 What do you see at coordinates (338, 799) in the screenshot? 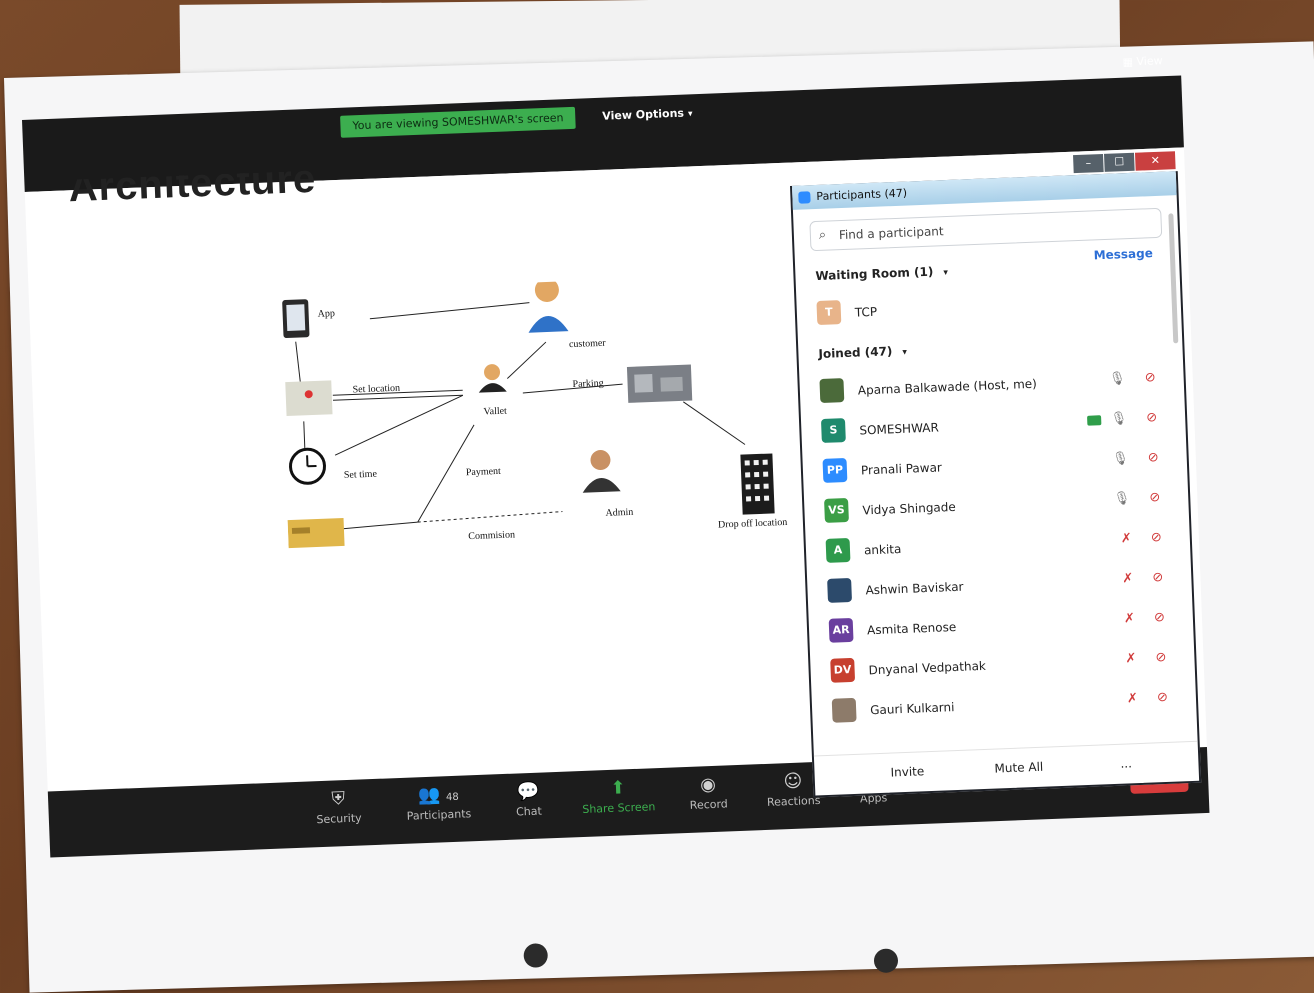
I see `shield-icon: ⛨` at bounding box center [338, 799].